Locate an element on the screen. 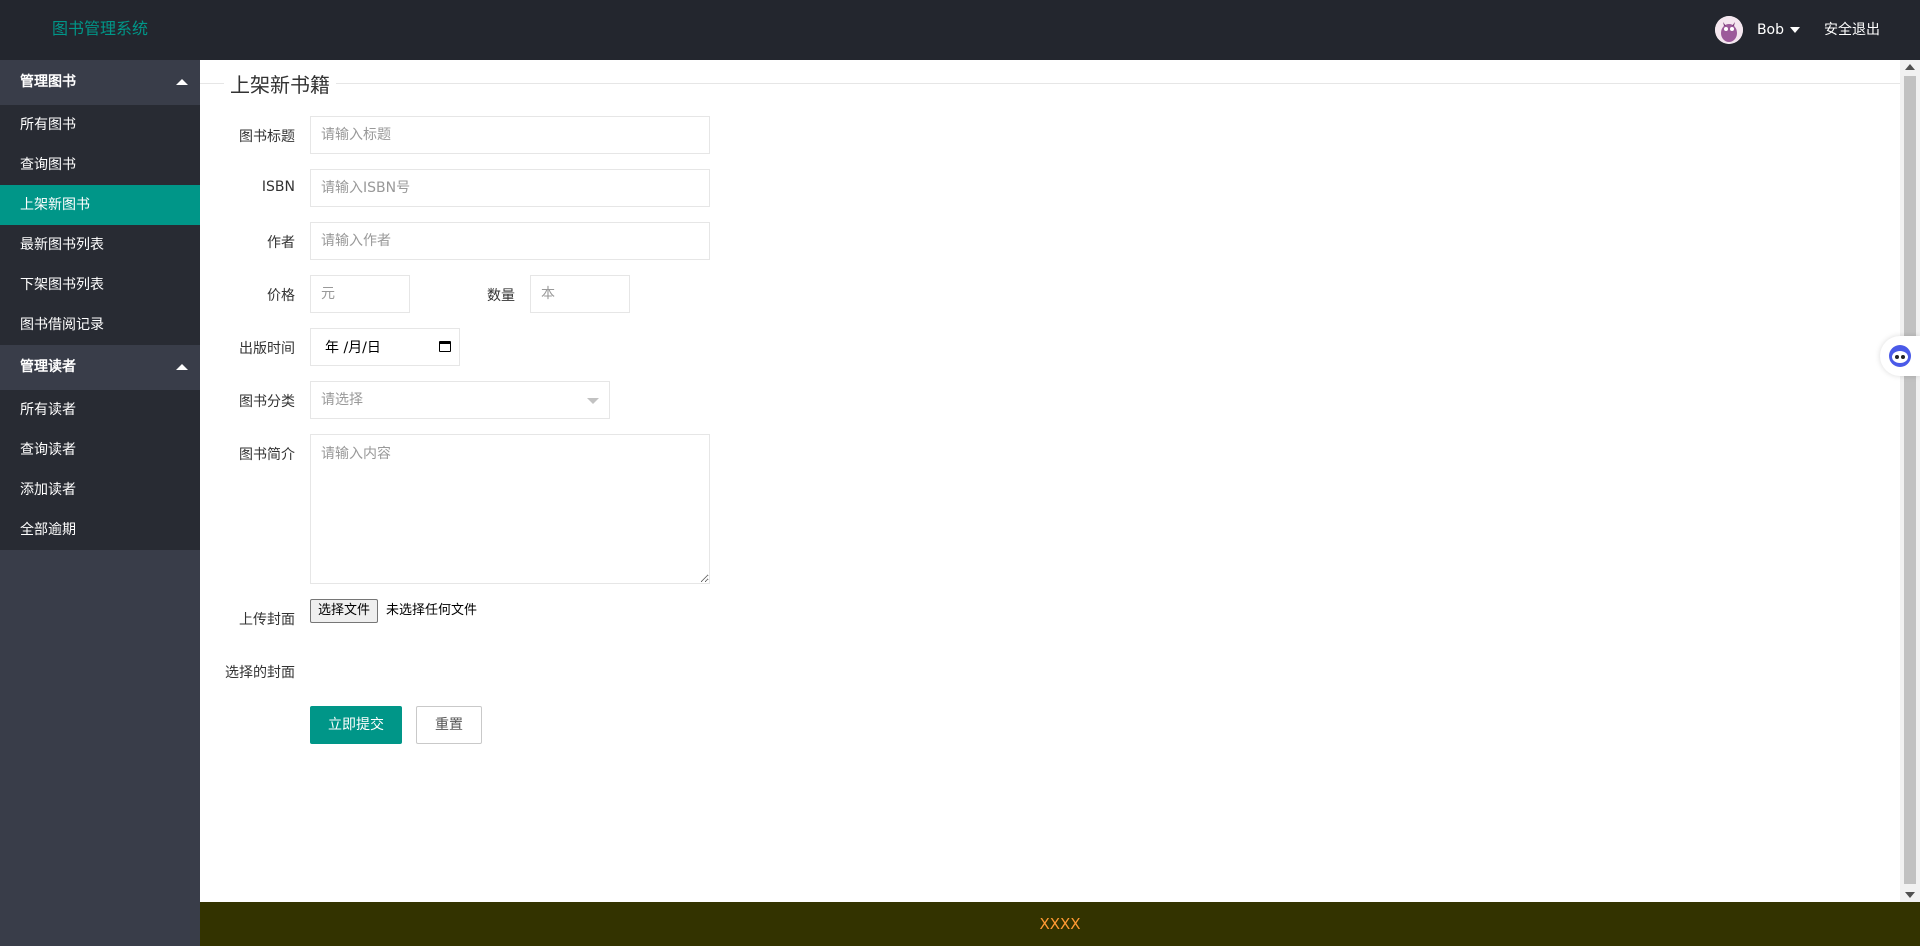 The height and width of the screenshot is (946, 1920). author-label: 作者 is located at coordinates (281, 243).